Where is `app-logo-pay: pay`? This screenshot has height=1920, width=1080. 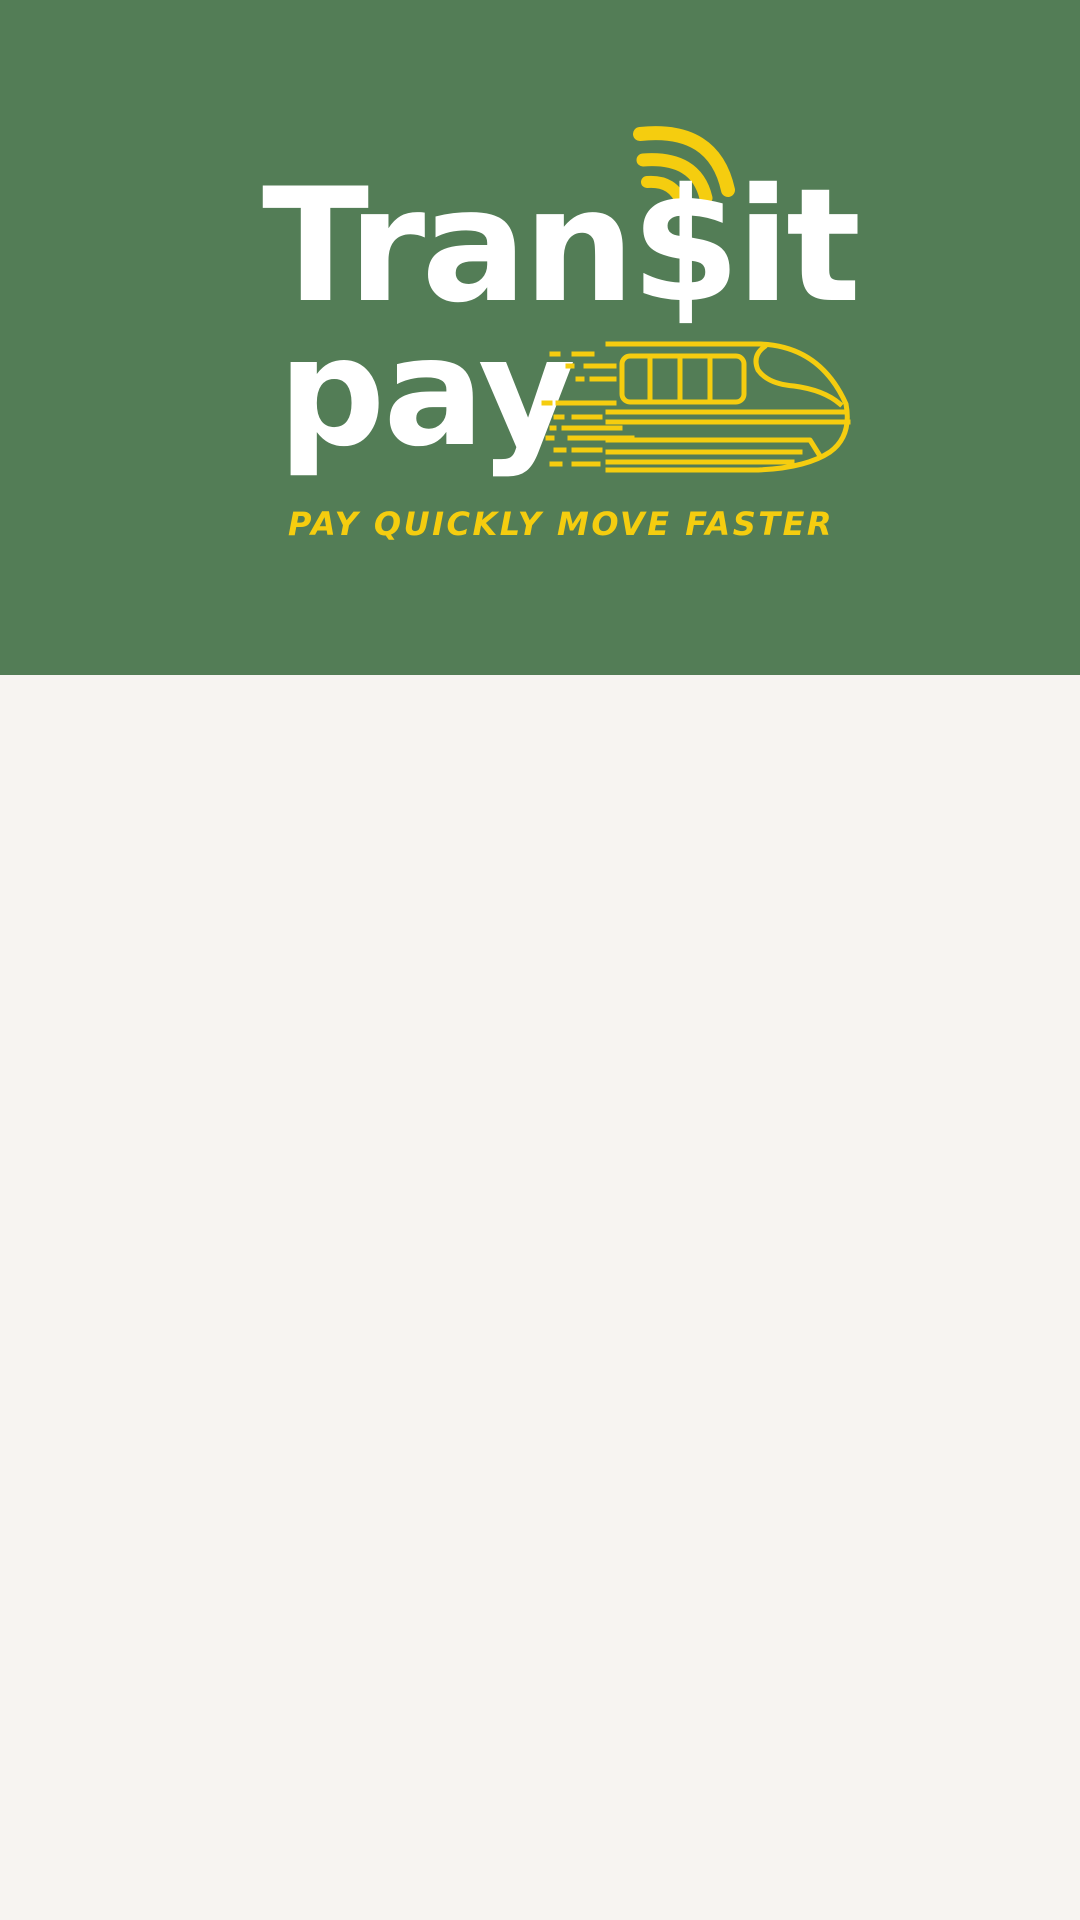
app-logo-pay: pay is located at coordinates (427, 393).